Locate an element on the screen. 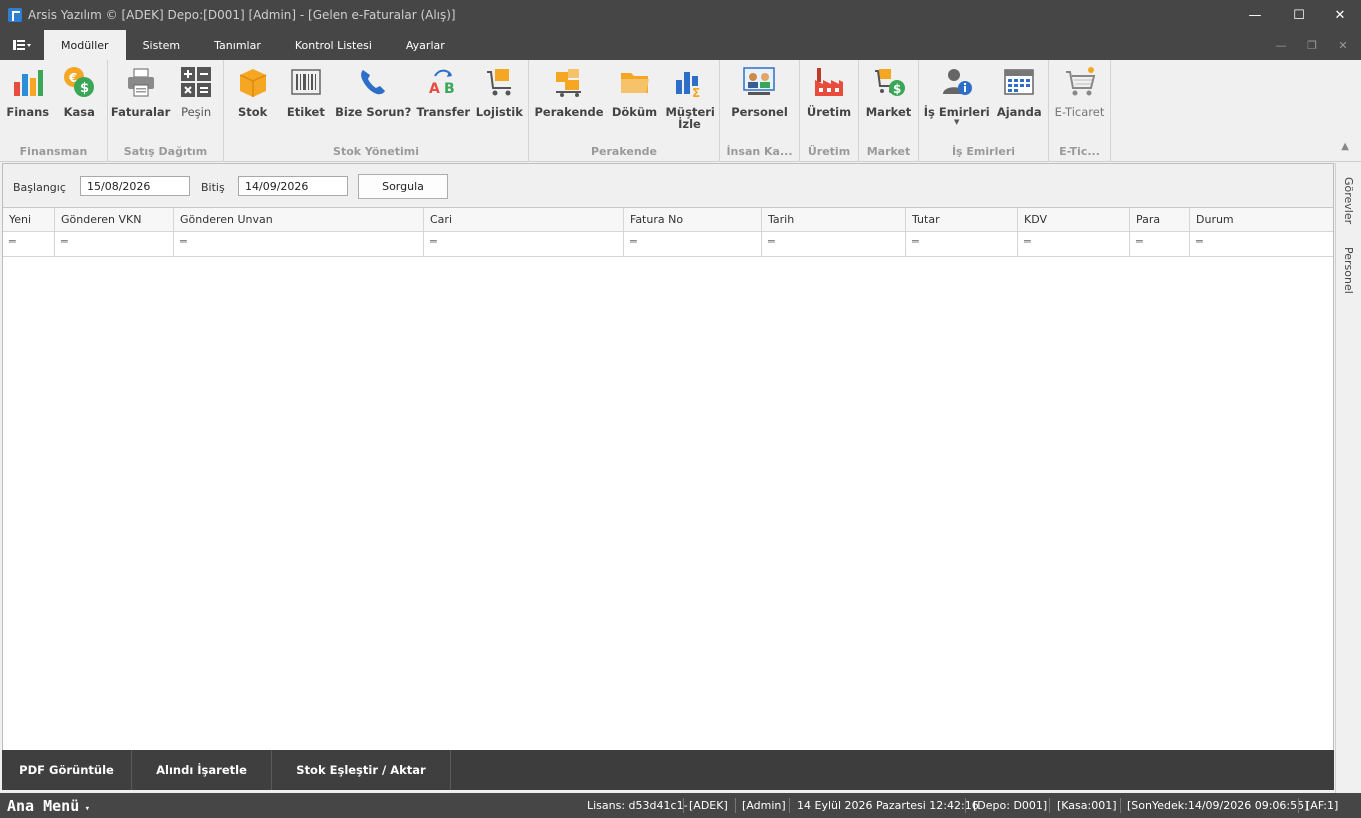 Image resolution: width=1361 pixels, height=818 pixels. filter-cell-gonderen-unvan: ═ is located at coordinates (299, 244).